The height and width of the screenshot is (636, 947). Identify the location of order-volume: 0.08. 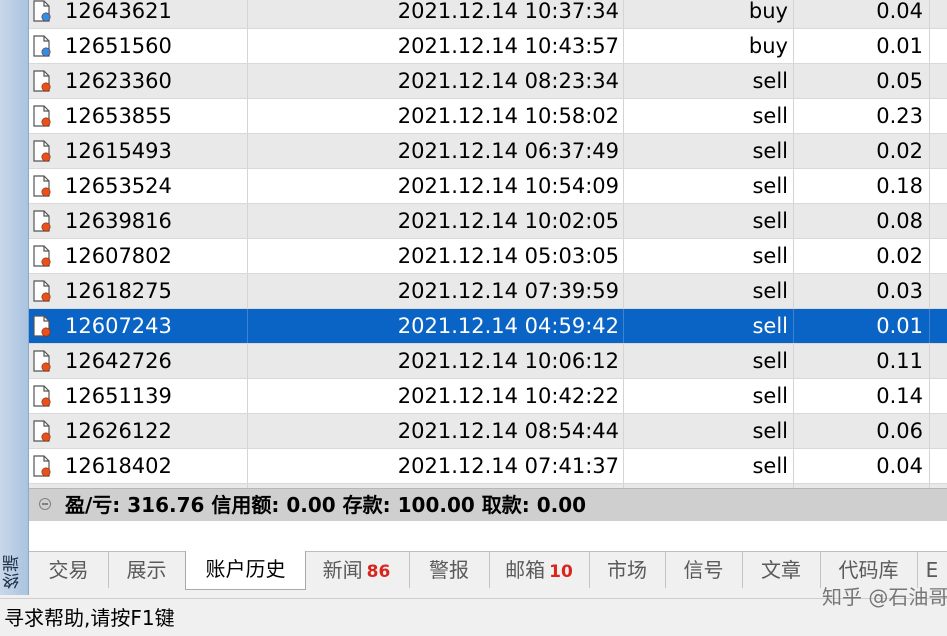
(899, 221).